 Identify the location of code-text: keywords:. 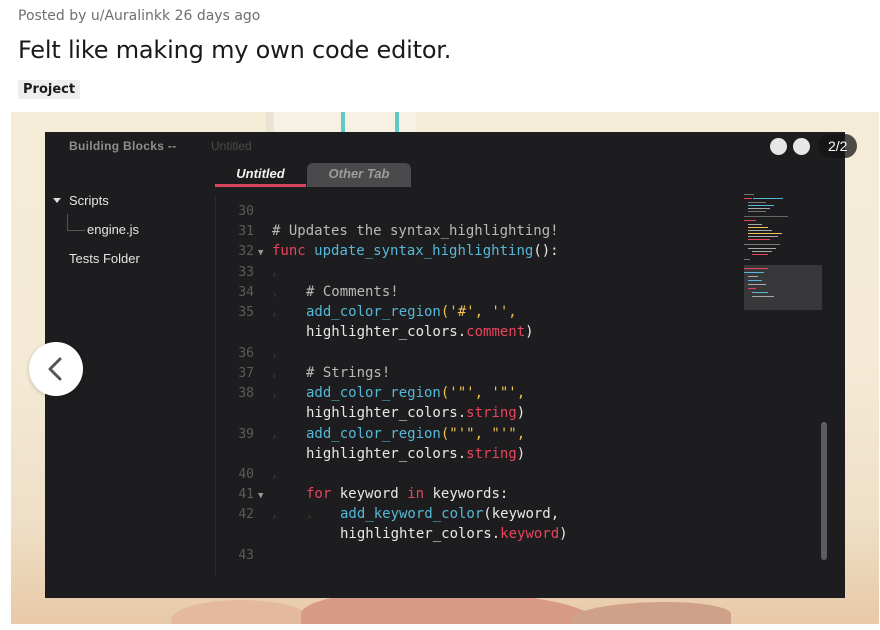
(470, 494).